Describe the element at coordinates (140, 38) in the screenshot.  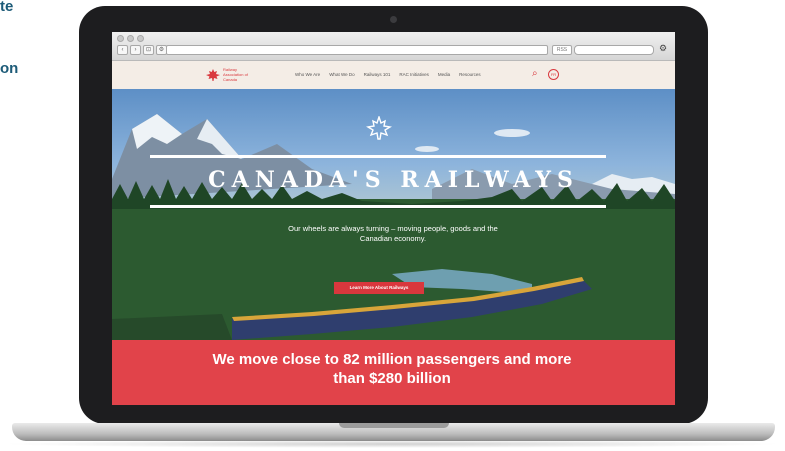
I see `zoom-window-button` at that location.